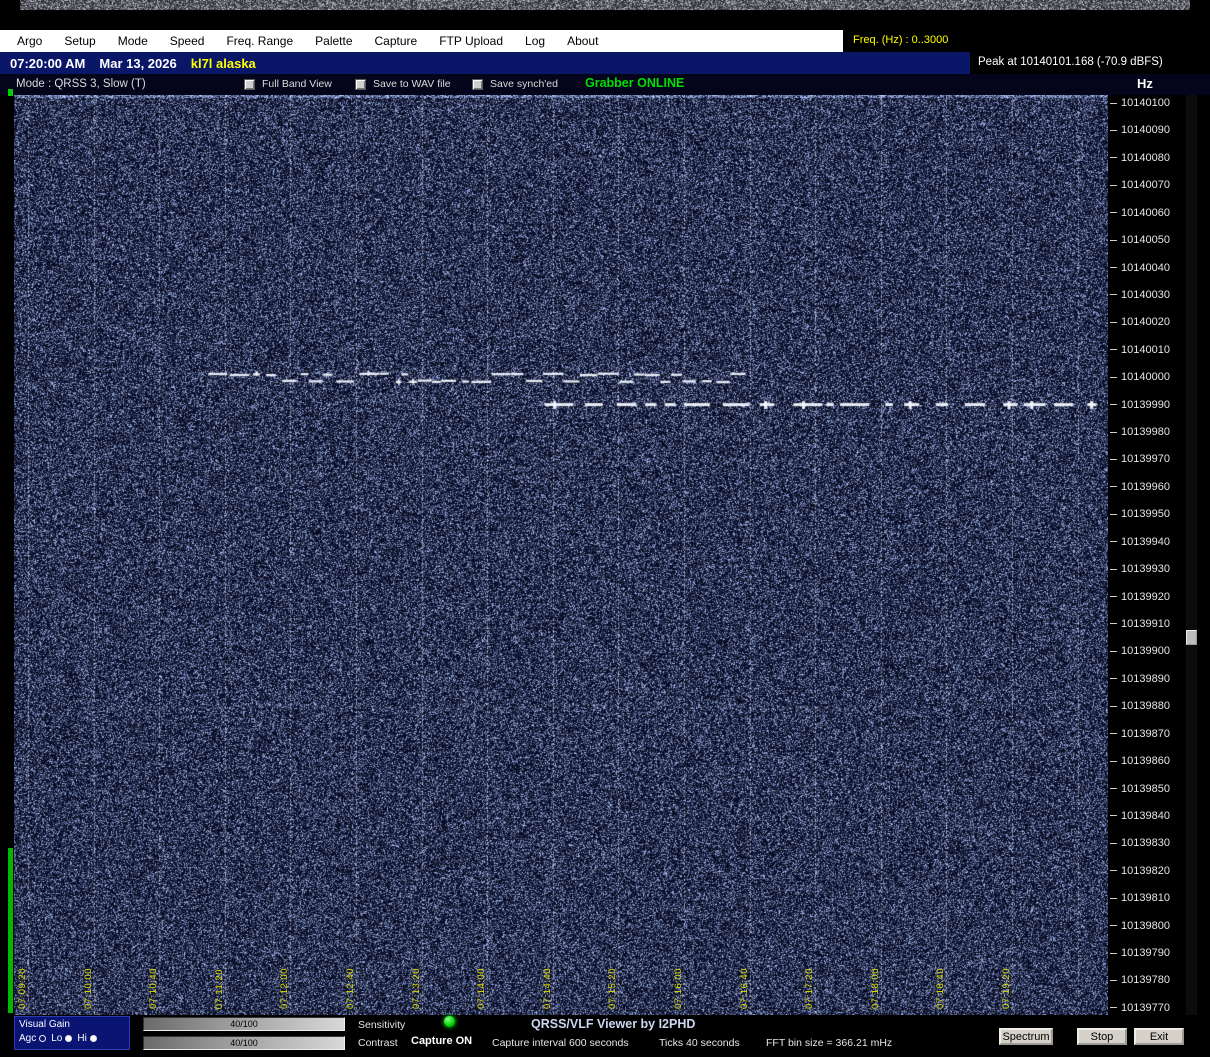 This screenshot has height=1057, width=1210. What do you see at coordinates (1145, 706) in the screenshot?
I see `freq-label: 10139880` at bounding box center [1145, 706].